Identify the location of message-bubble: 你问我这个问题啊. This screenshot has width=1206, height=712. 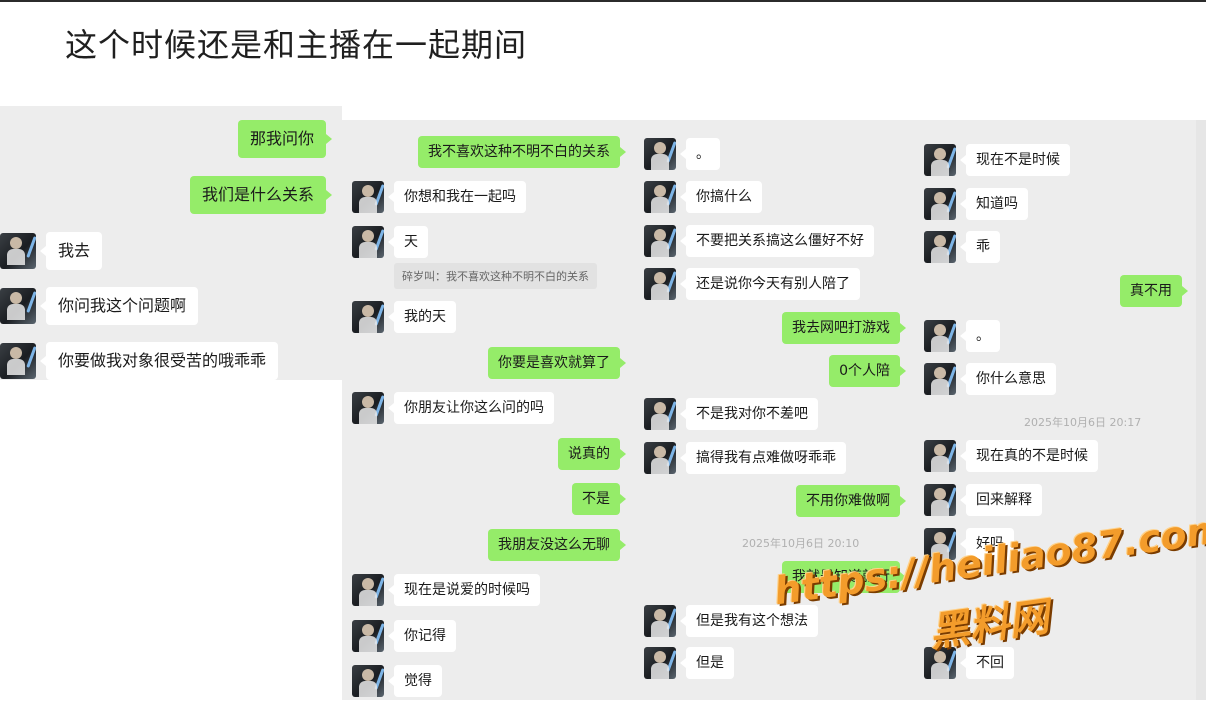
(119, 306).